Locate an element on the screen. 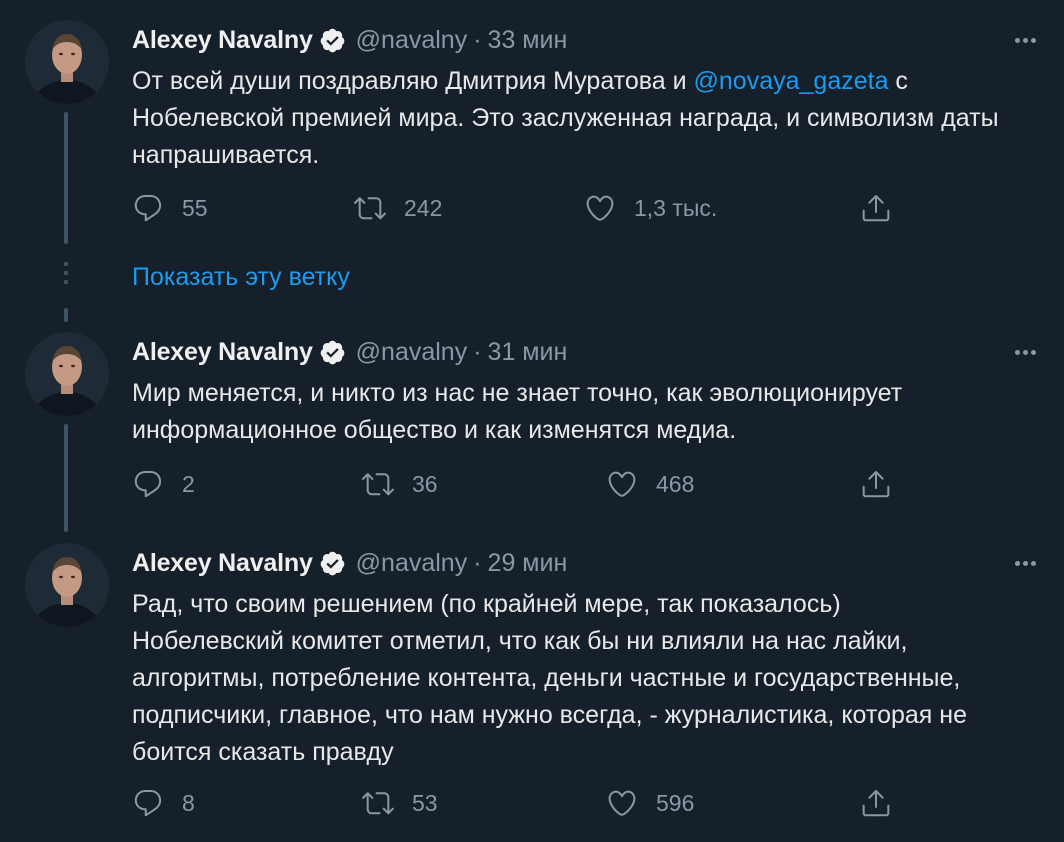 The image size is (1064, 842). tweet-actions: 55 242 1,3 тыс. is located at coordinates (522, 208).